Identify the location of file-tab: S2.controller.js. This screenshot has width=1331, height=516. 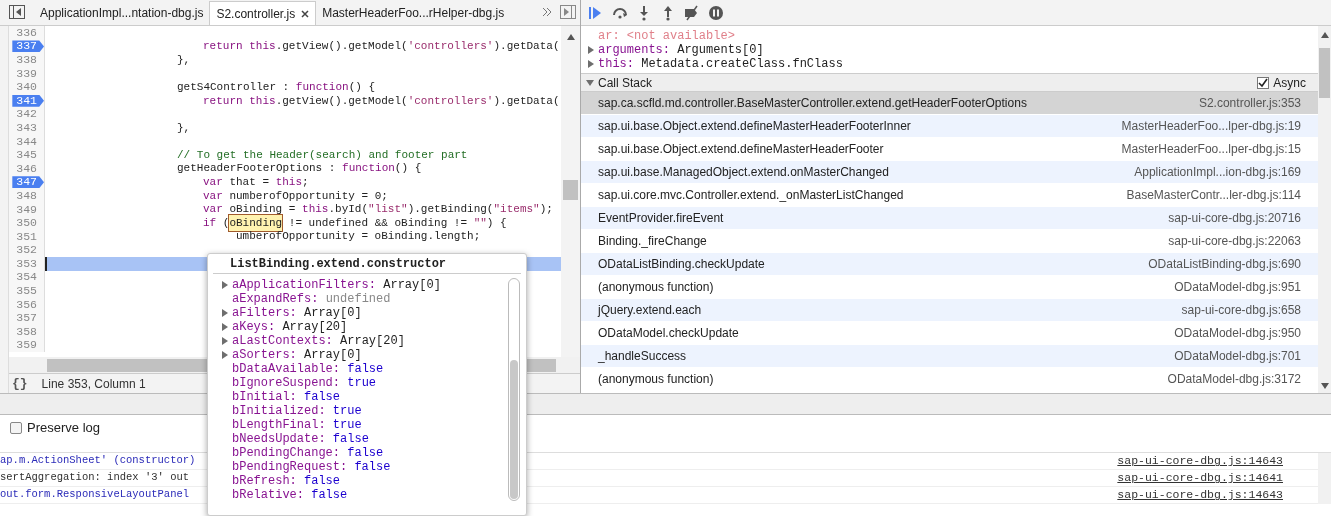
(263, 13).